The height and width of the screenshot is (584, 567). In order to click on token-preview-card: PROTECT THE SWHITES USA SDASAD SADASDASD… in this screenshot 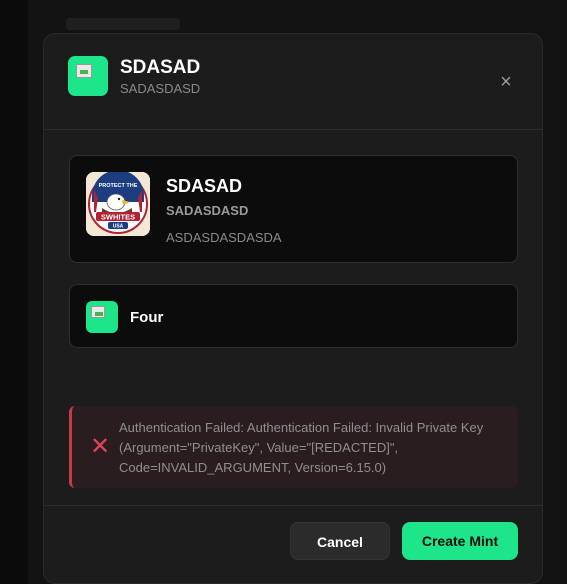, I will do `click(293, 209)`.